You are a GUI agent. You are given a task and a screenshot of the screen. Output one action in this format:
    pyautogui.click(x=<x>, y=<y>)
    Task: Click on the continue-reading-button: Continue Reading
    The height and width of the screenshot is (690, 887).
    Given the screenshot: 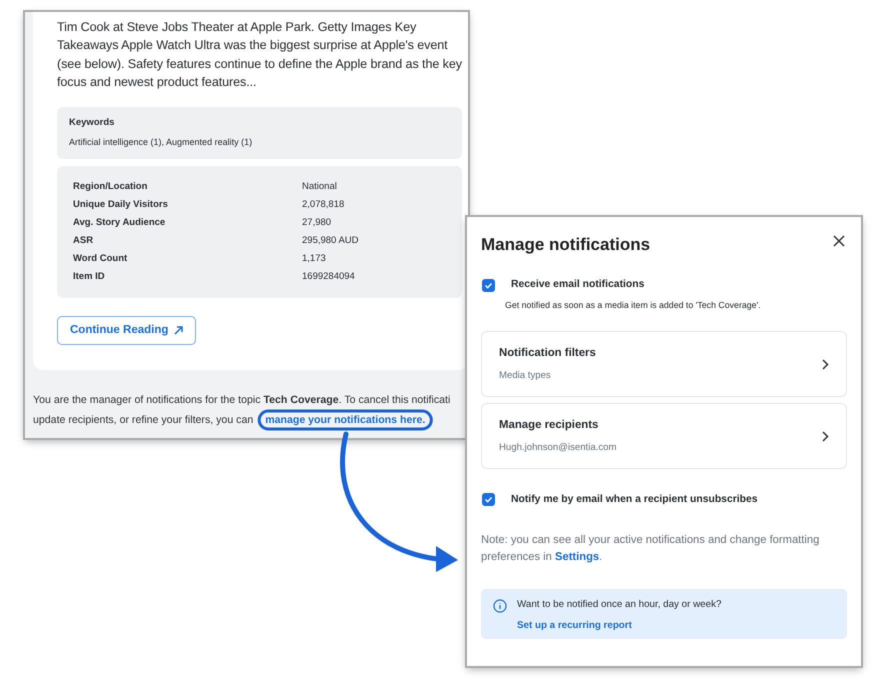 What is the action you would take?
    pyautogui.click(x=126, y=331)
    